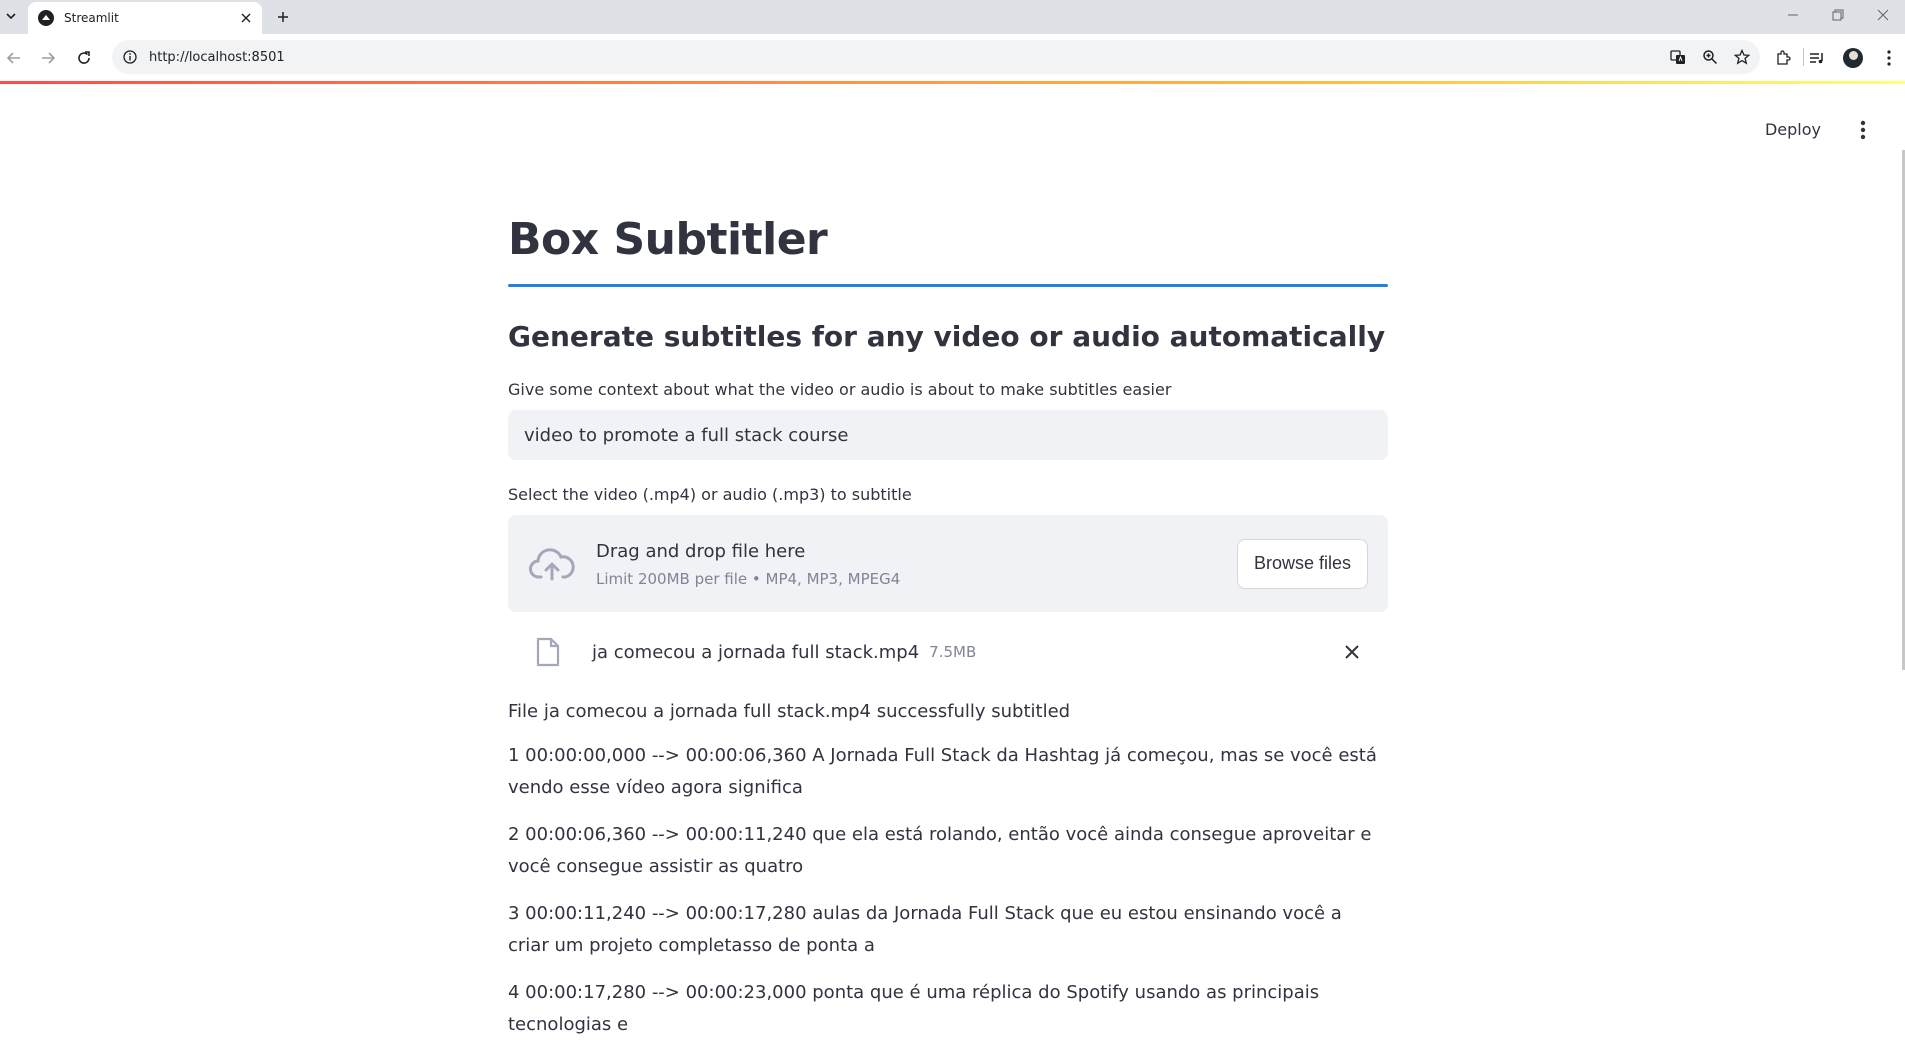 The image size is (1905, 1041). What do you see at coordinates (1710, 57) in the screenshot?
I see `zoom-icon` at bounding box center [1710, 57].